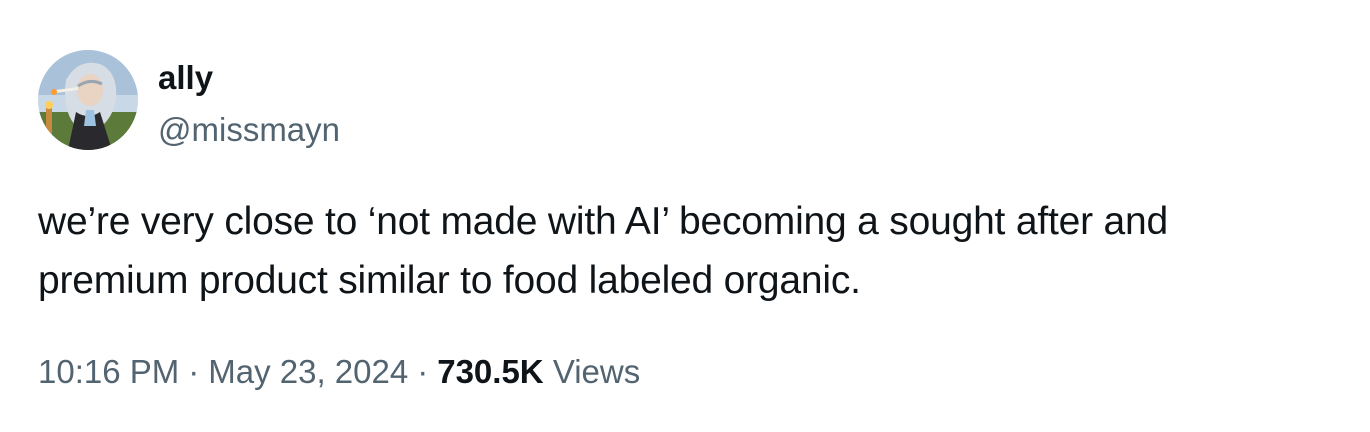 The image size is (1370, 432). Describe the element at coordinates (249, 130) in the screenshot. I see `author-handle: @missmayn` at that location.